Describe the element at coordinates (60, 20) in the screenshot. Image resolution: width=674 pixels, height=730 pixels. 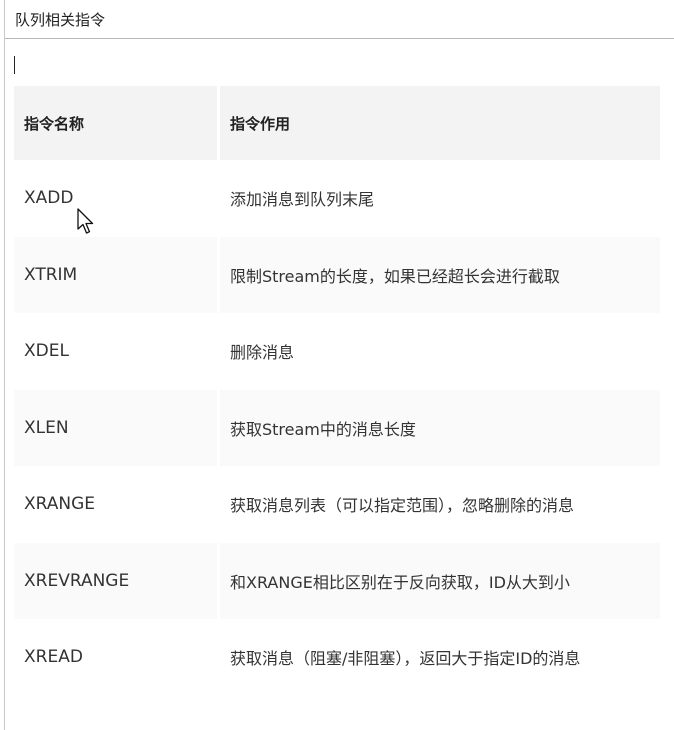
I see `section-heading: 队列相关指令` at that location.